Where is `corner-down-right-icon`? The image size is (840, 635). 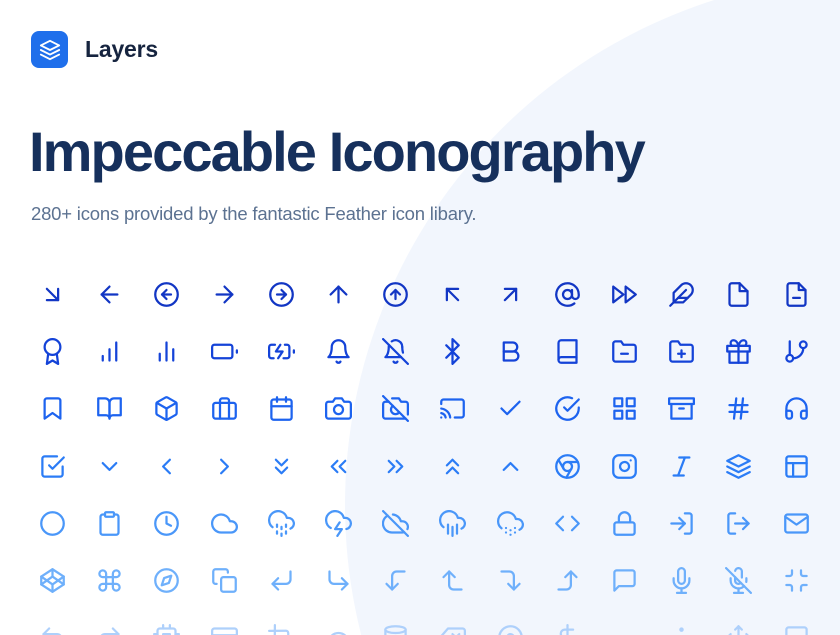
corner-down-right-icon is located at coordinates (338, 580).